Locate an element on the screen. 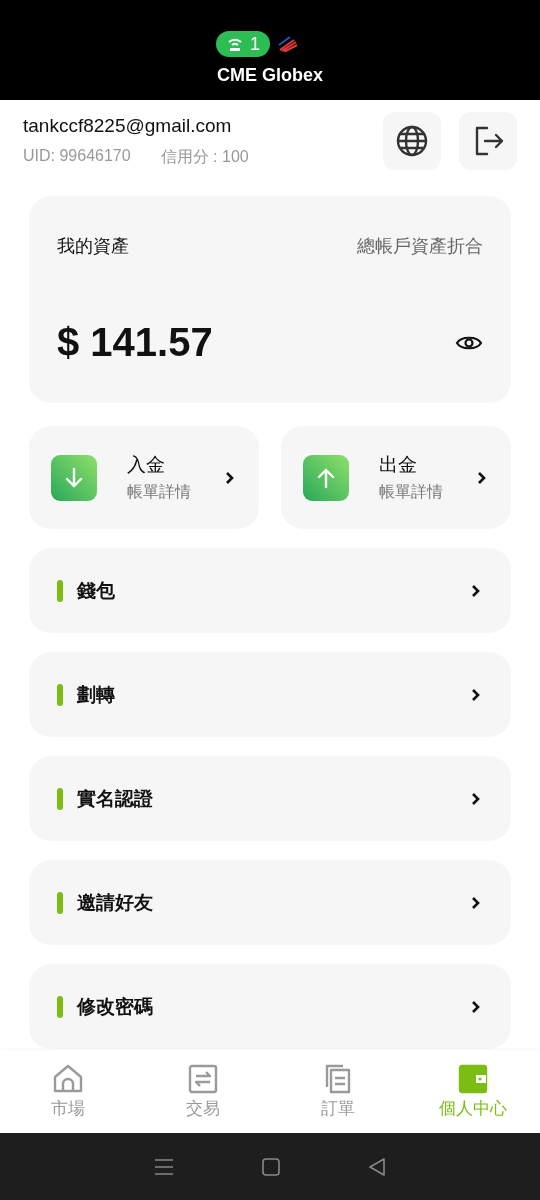  assets-subtitle: 總帳戶資產折合 is located at coordinates (420, 246).